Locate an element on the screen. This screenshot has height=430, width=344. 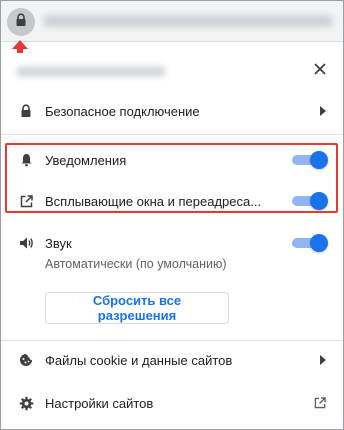
sound-row: Звук is located at coordinates (171, 243).